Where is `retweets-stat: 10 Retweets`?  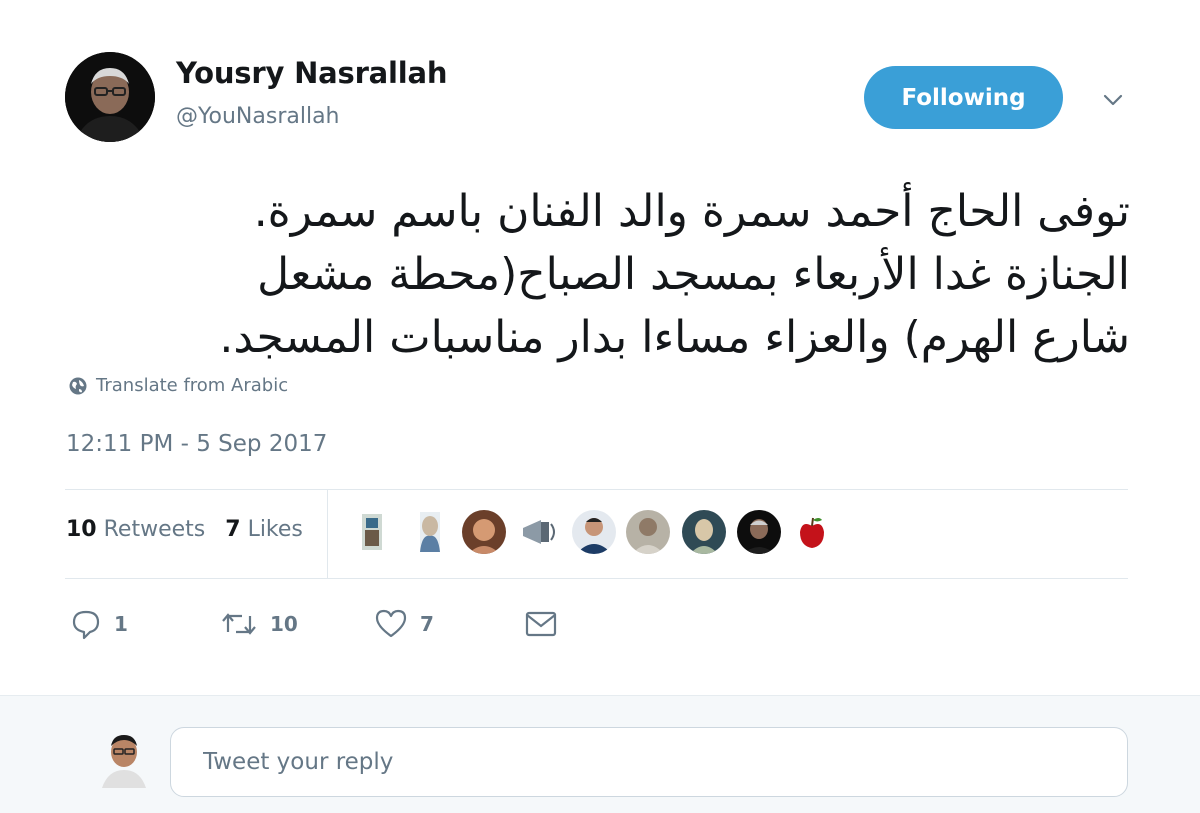
retweets-stat: 10 Retweets is located at coordinates (135, 529).